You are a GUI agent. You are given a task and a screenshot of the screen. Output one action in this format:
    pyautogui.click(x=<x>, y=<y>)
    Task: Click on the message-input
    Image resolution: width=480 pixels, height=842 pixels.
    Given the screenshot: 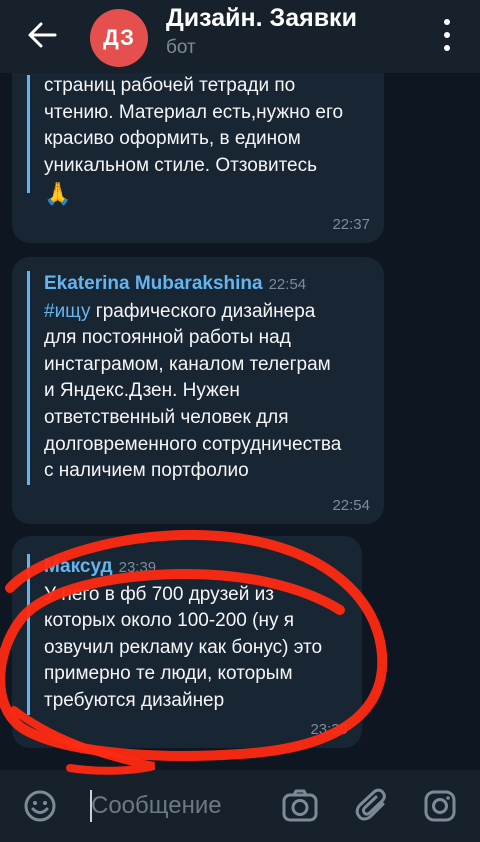 What is the action you would take?
    pyautogui.click(x=179, y=806)
    